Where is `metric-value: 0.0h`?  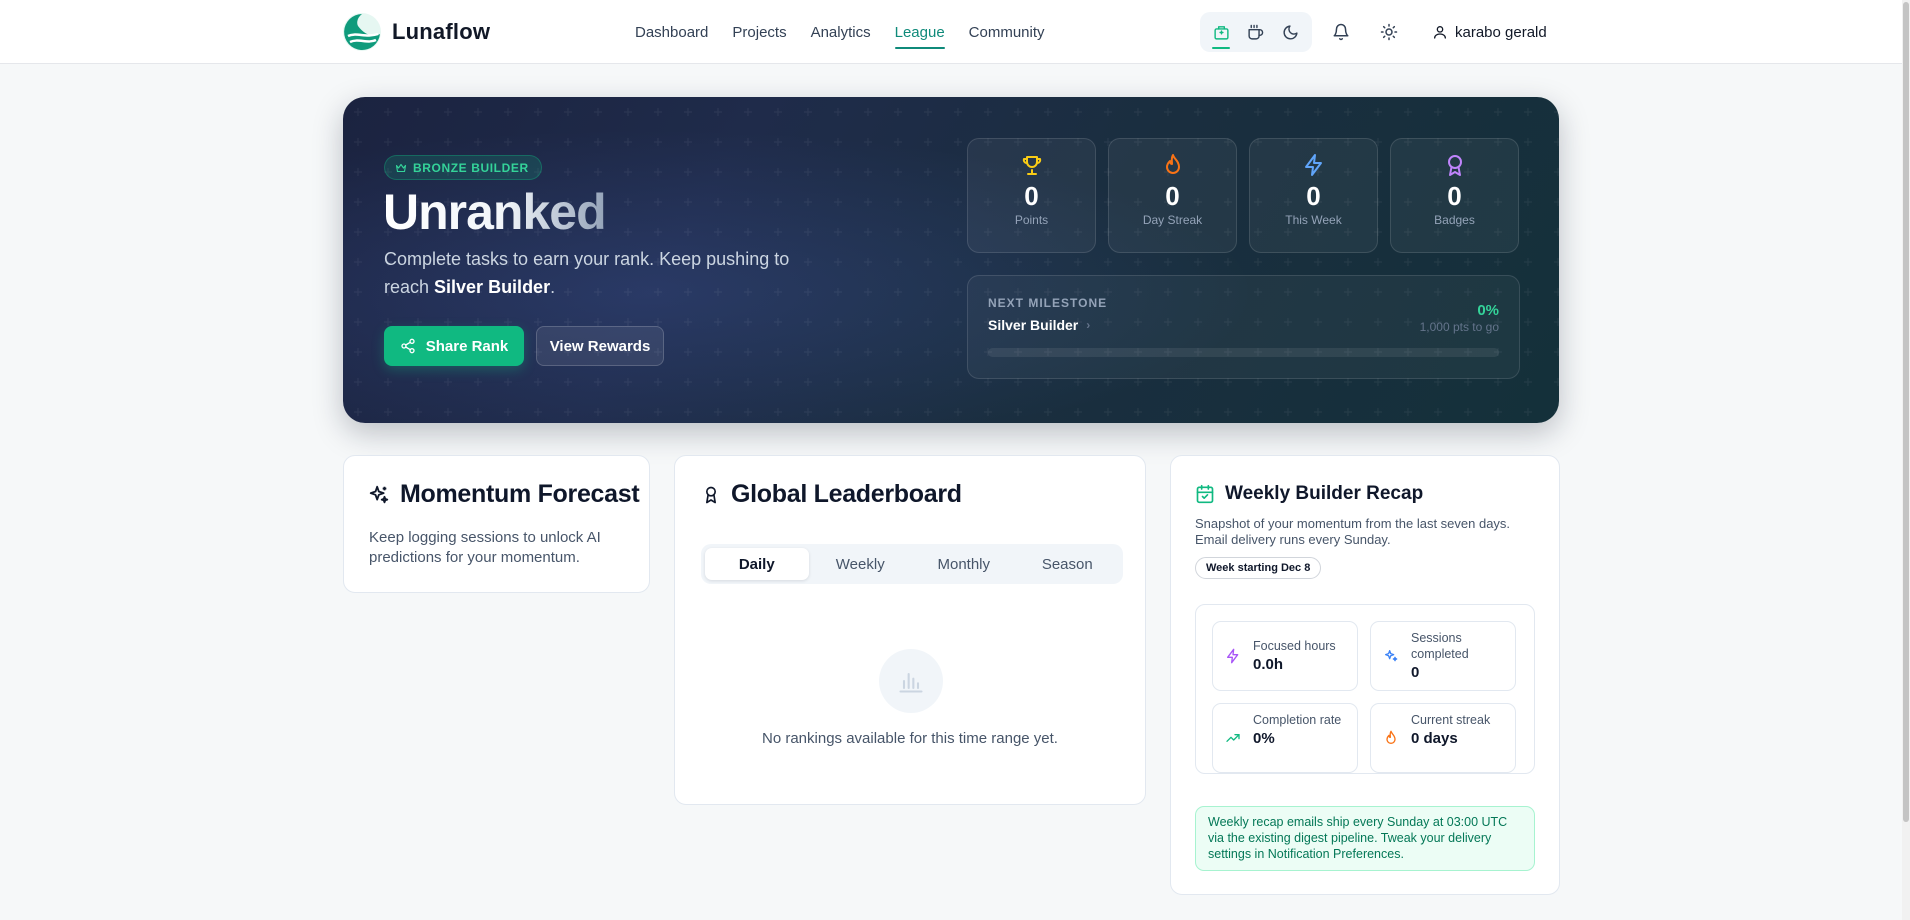
metric-value: 0.0h is located at coordinates (1268, 664).